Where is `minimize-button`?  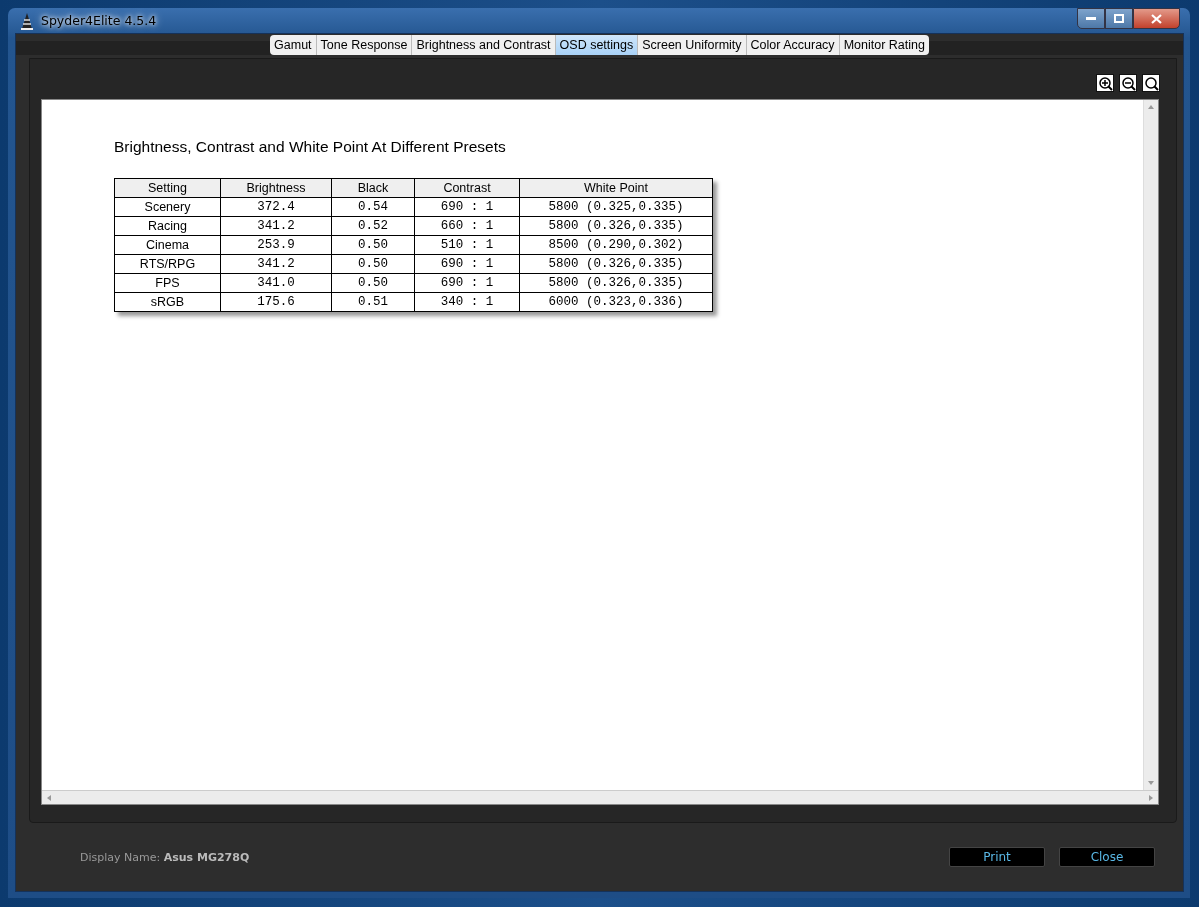
minimize-button is located at coordinates (1091, 18).